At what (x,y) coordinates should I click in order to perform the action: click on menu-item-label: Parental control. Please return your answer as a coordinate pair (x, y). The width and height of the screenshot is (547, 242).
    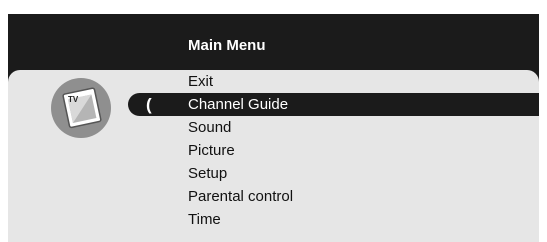
    Looking at the image, I should click on (241, 196).